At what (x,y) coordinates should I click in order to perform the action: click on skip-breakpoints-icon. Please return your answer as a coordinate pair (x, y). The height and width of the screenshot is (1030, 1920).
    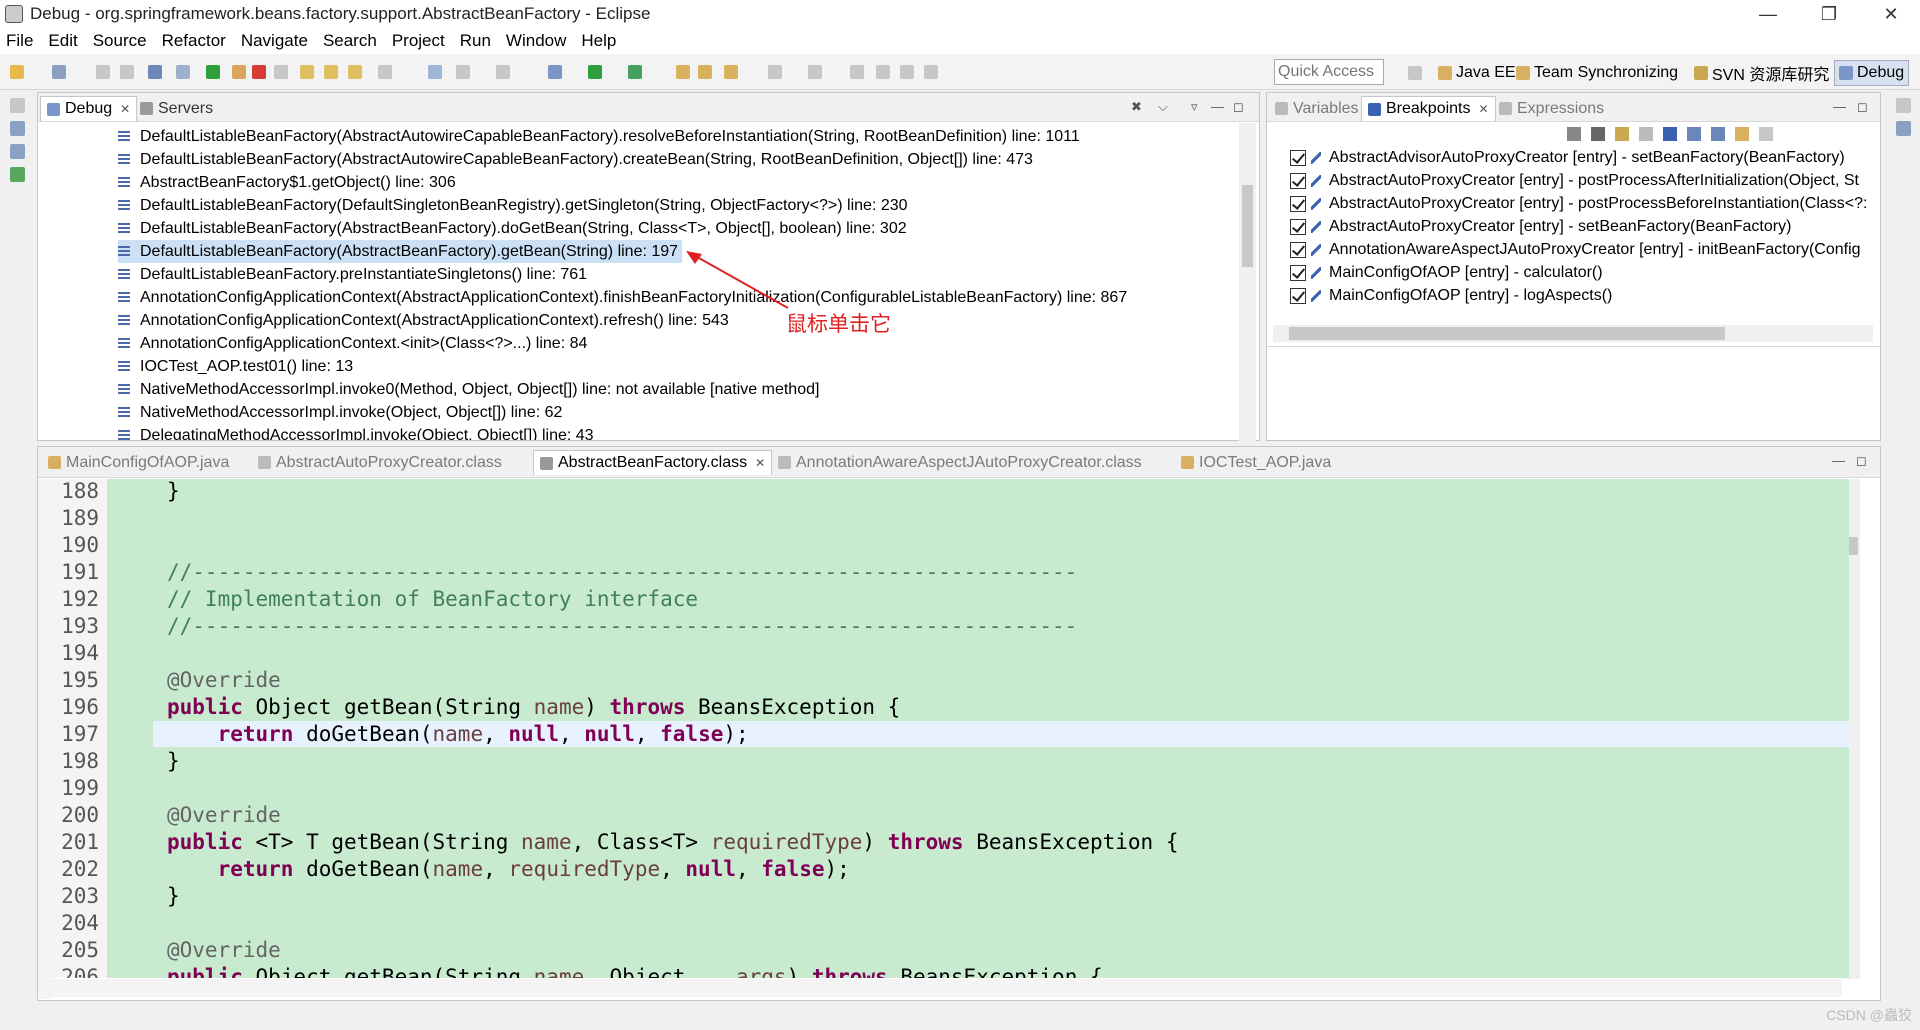
    Looking at the image, I should click on (183, 72).